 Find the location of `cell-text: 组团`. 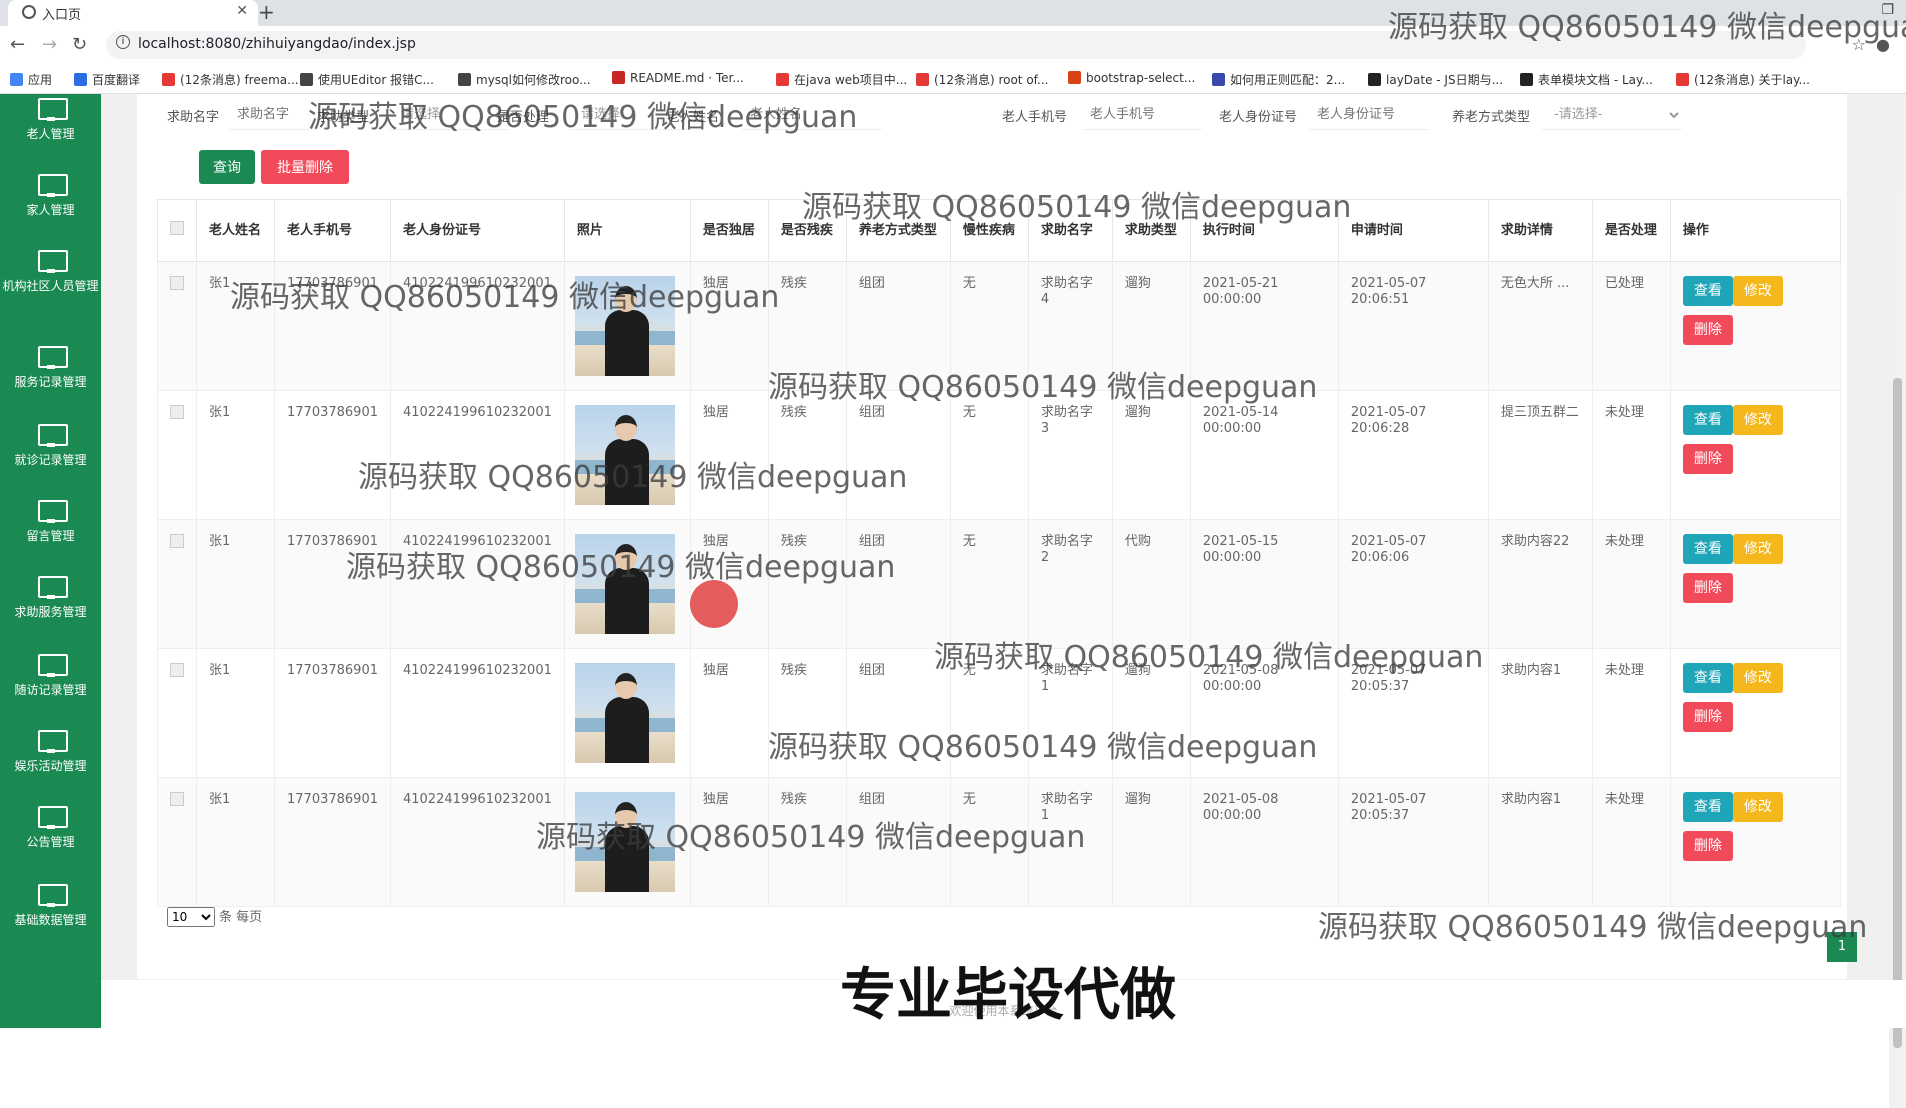

cell-text: 组团 is located at coordinates (871, 670).